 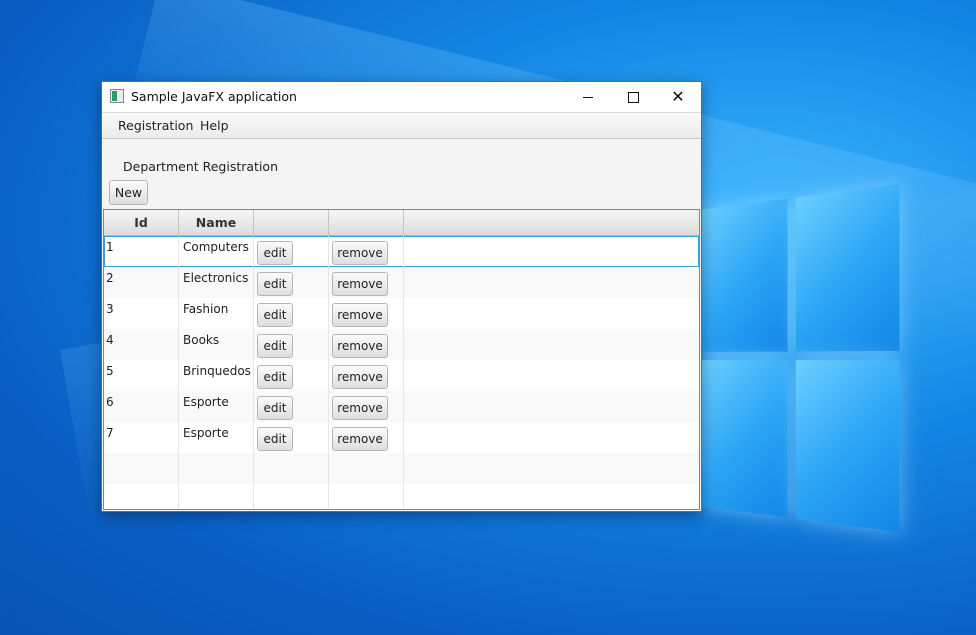 I want to click on javafx-app-icon, so click(x=117, y=96).